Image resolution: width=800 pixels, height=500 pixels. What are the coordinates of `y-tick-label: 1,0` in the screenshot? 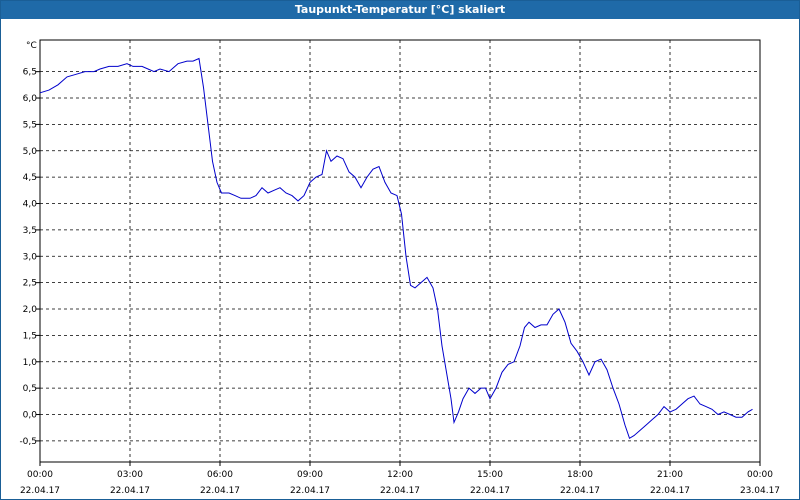 It's located at (30, 363).